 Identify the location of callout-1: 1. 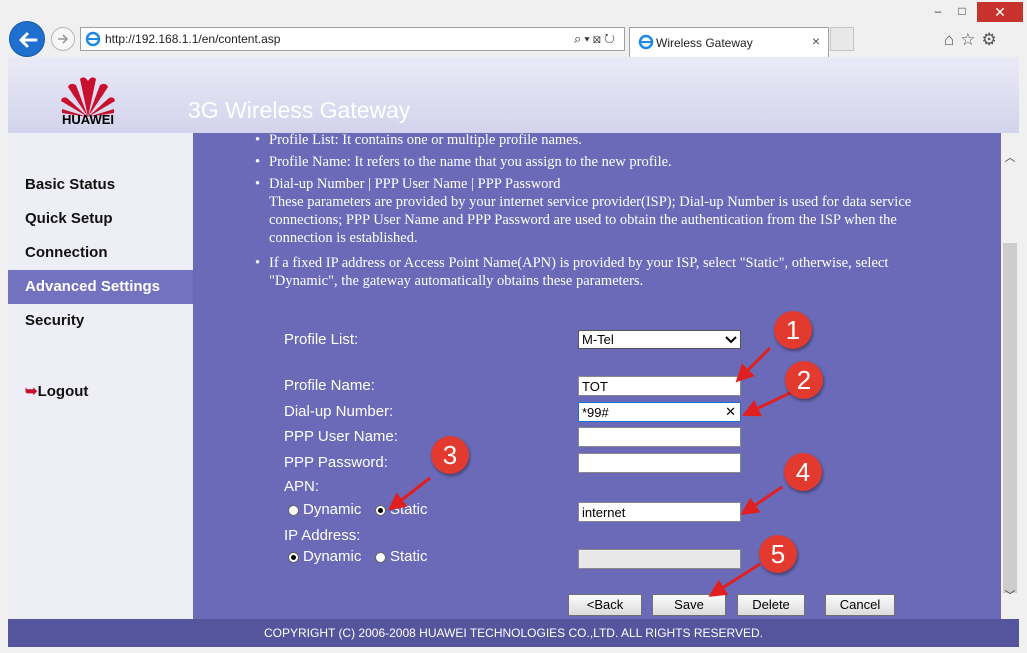
(793, 330).